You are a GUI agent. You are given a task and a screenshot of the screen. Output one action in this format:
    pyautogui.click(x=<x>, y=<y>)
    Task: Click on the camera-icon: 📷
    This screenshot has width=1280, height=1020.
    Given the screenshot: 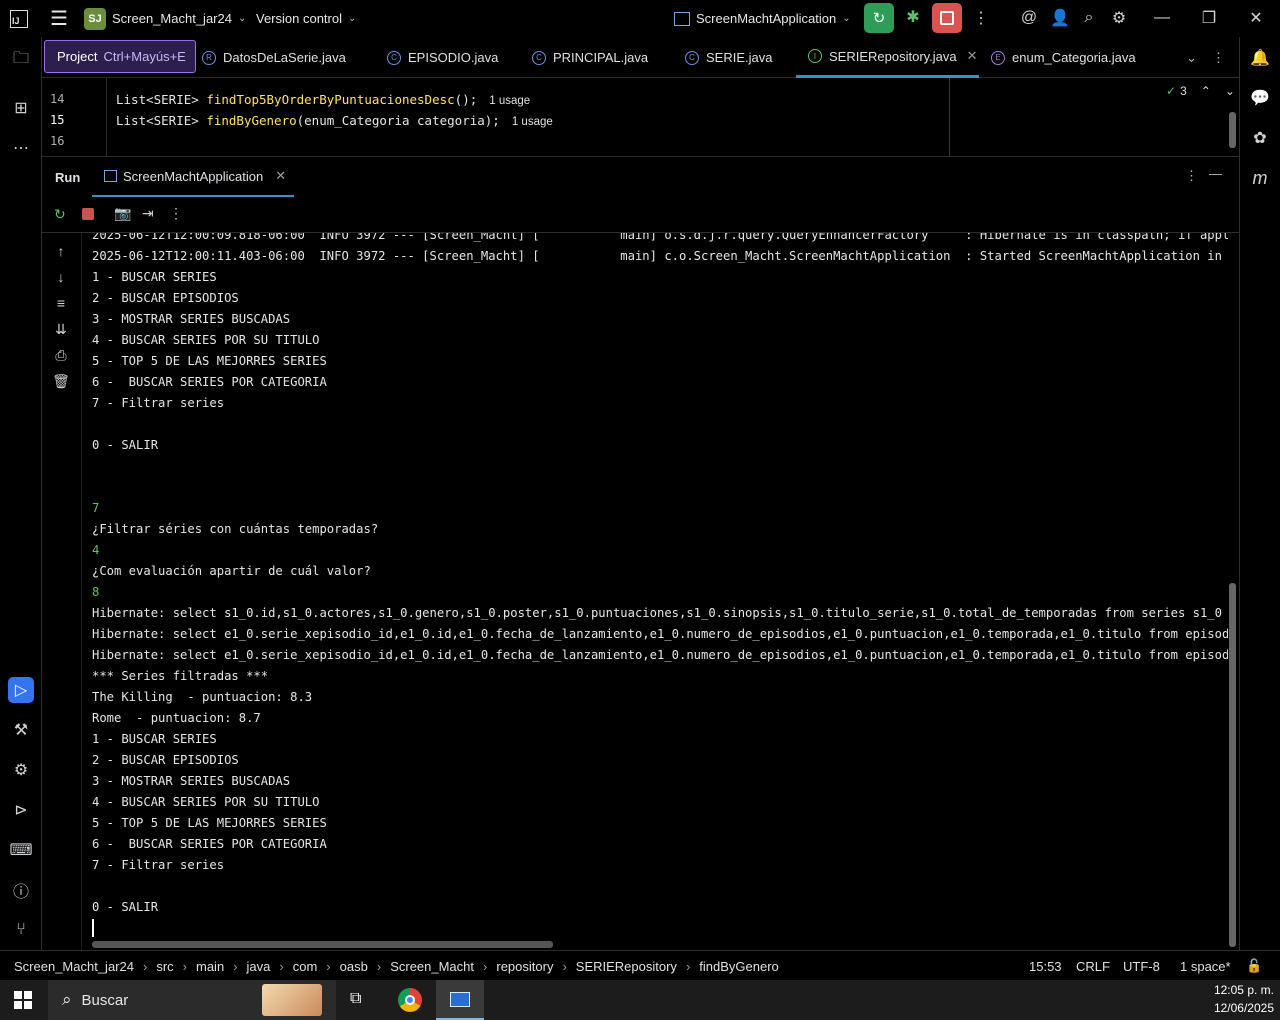 What is the action you would take?
    pyautogui.click(x=122, y=213)
    